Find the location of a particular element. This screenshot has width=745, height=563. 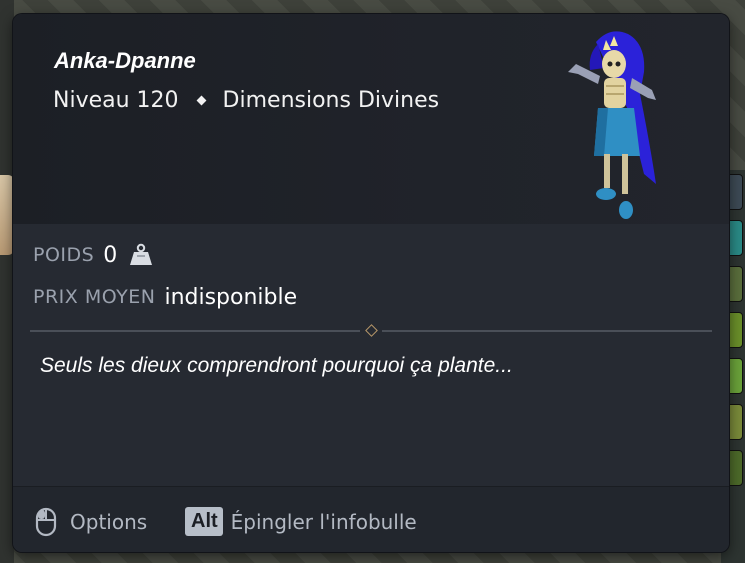

separator-diamond-icon is located at coordinates (201, 100).